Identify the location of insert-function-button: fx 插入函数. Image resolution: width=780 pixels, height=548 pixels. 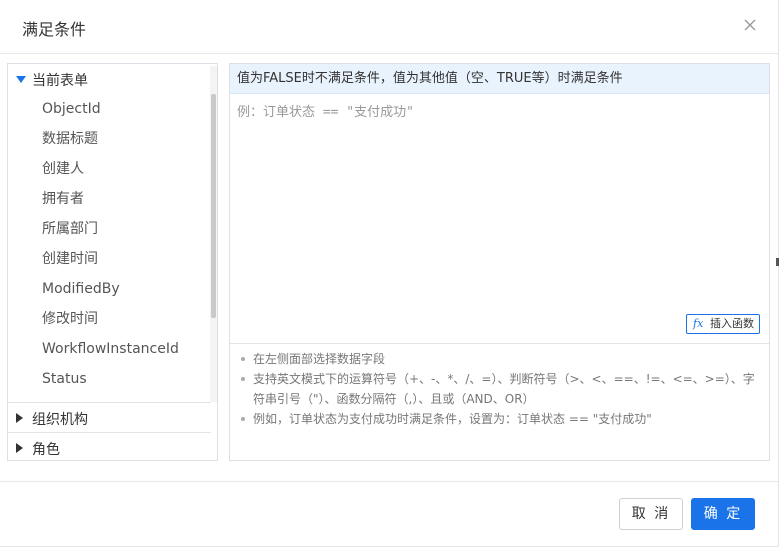
(723, 324).